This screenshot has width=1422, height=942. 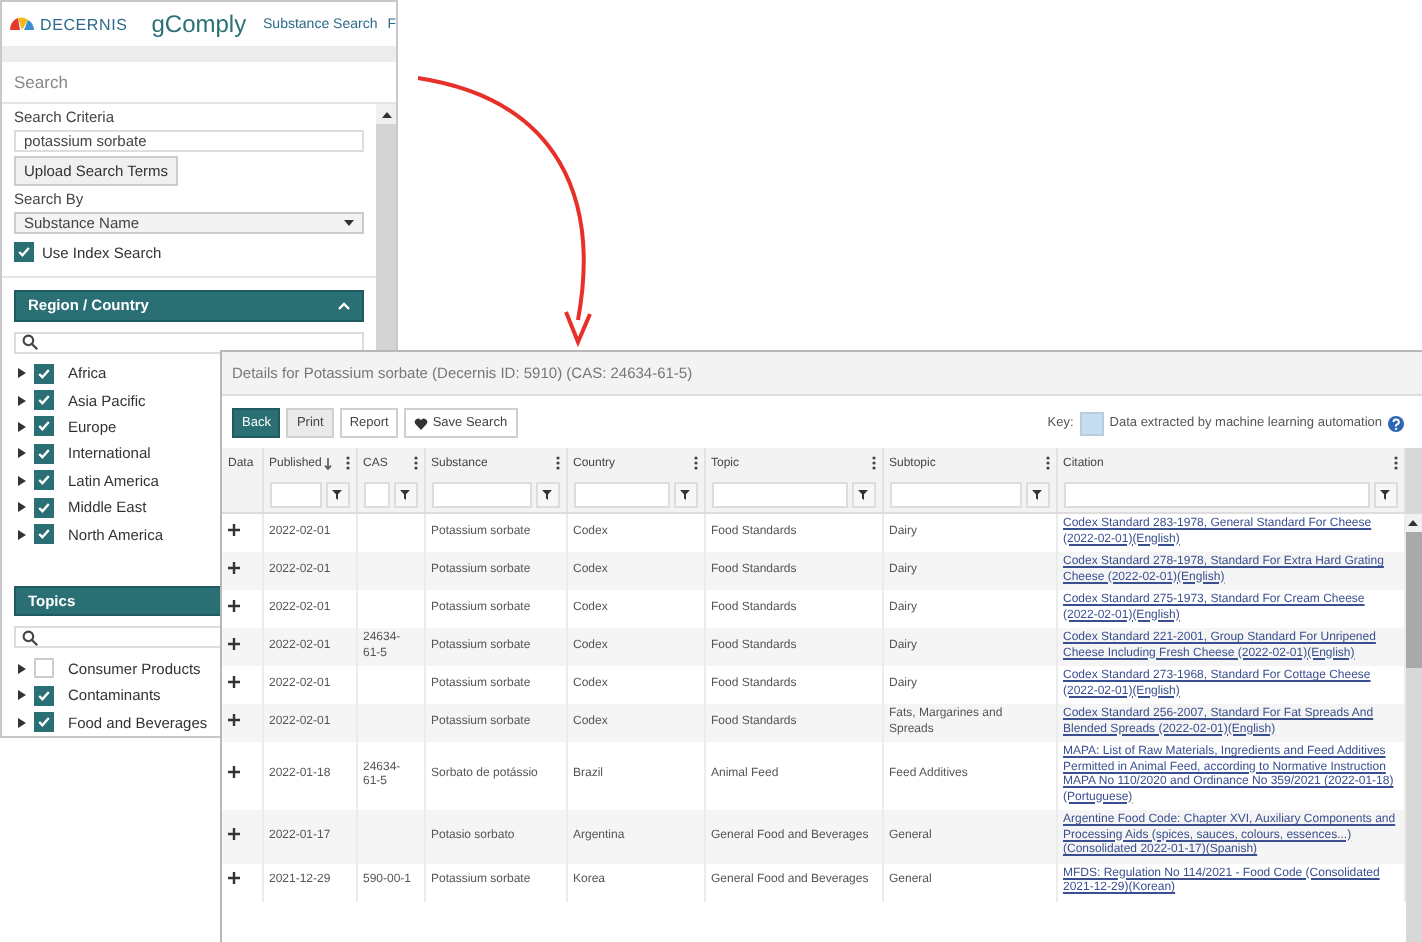 I want to click on heart-icon, so click(x=421, y=423).